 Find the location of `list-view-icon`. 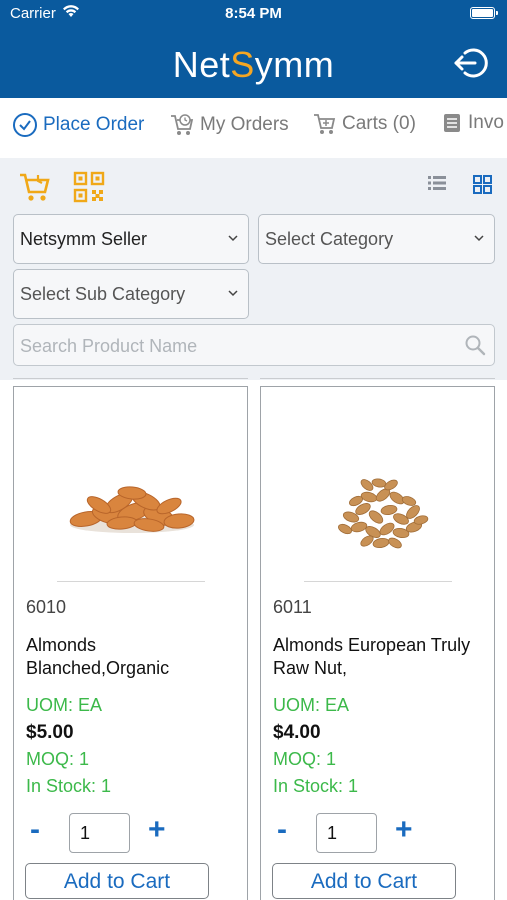

list-view-icon is located at coordinates (437, 185).